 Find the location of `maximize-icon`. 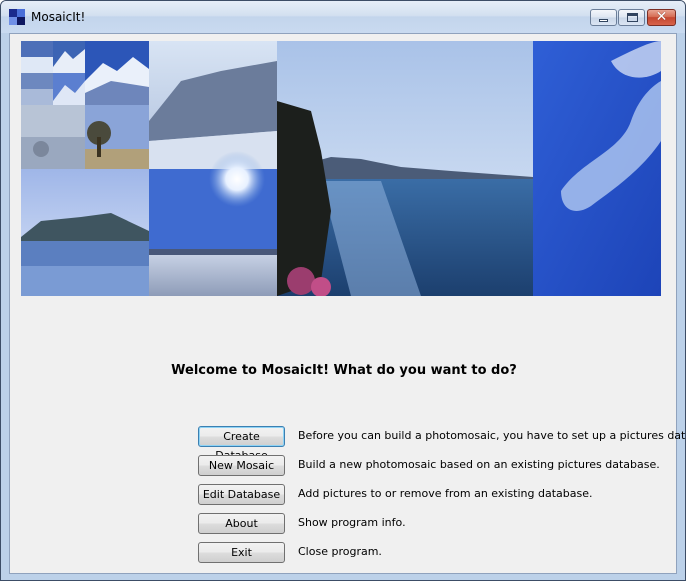

maximize-icon is located at coordinates (632, 17).